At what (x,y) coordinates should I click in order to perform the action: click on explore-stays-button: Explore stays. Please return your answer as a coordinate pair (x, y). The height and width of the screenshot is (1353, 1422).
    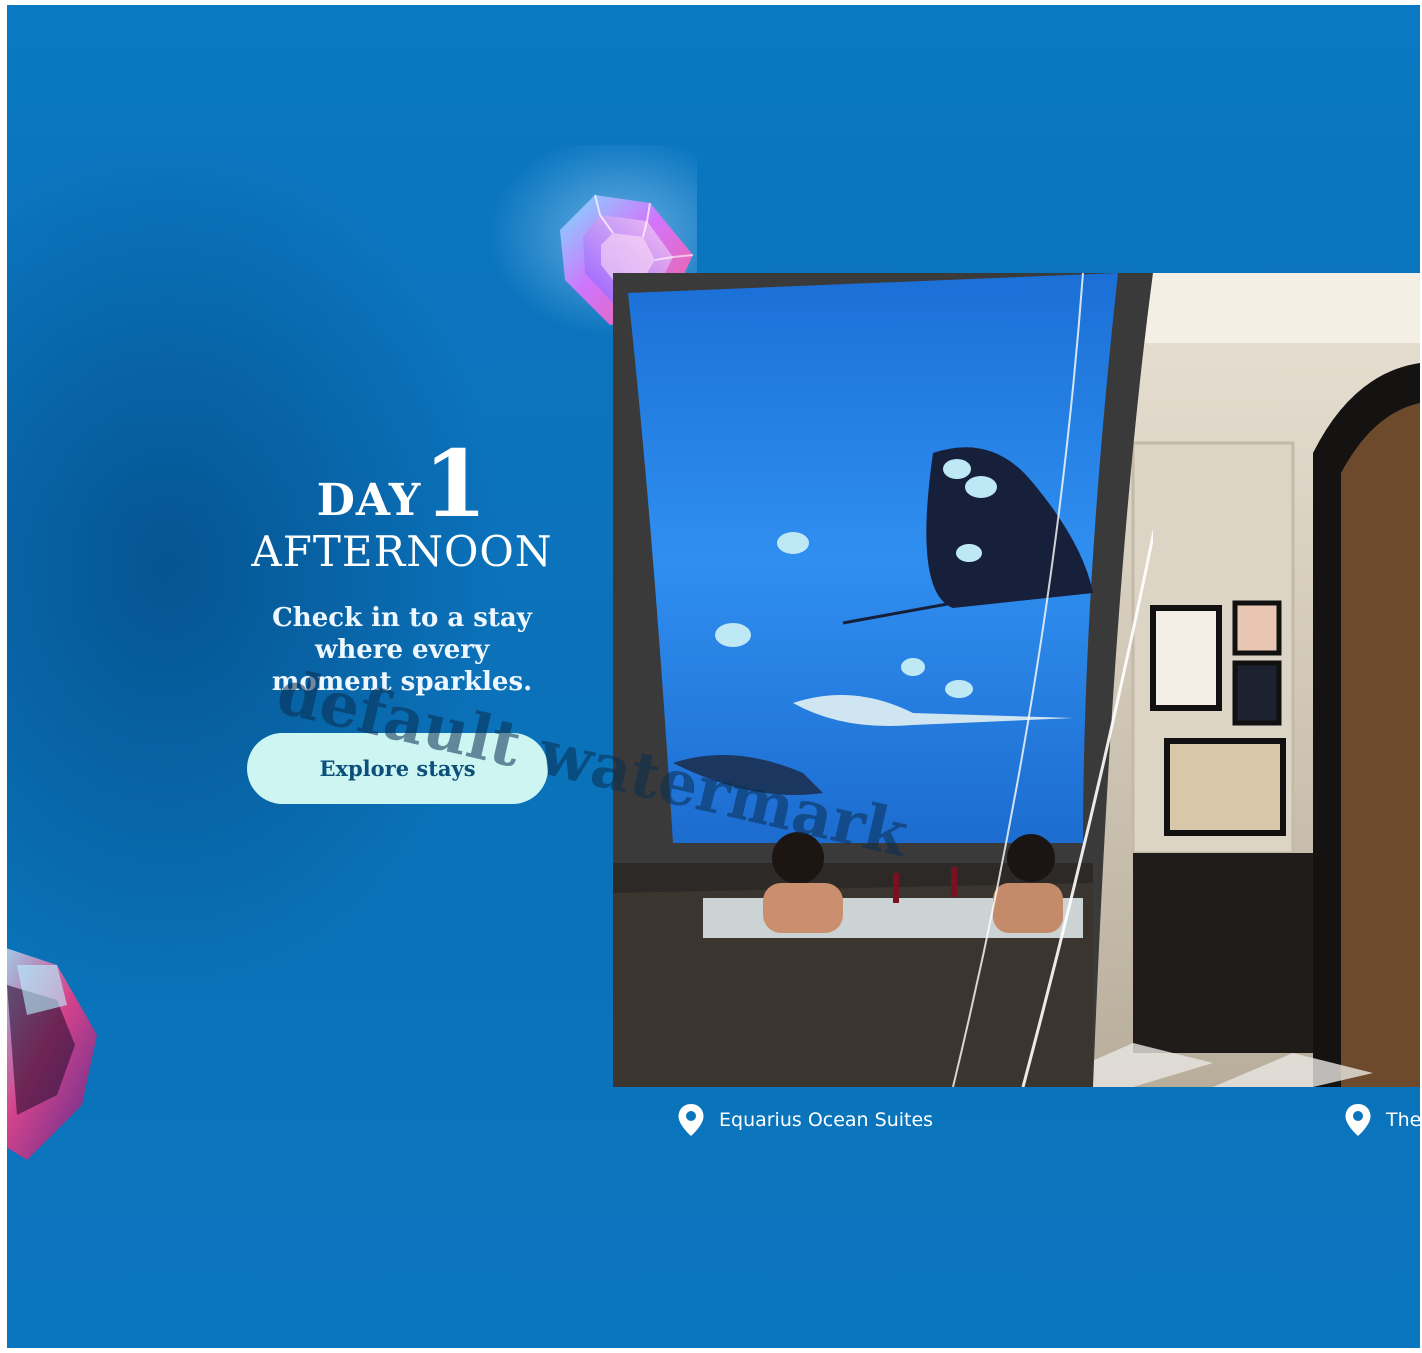
    Looking at the image, I should click on (397, 768).